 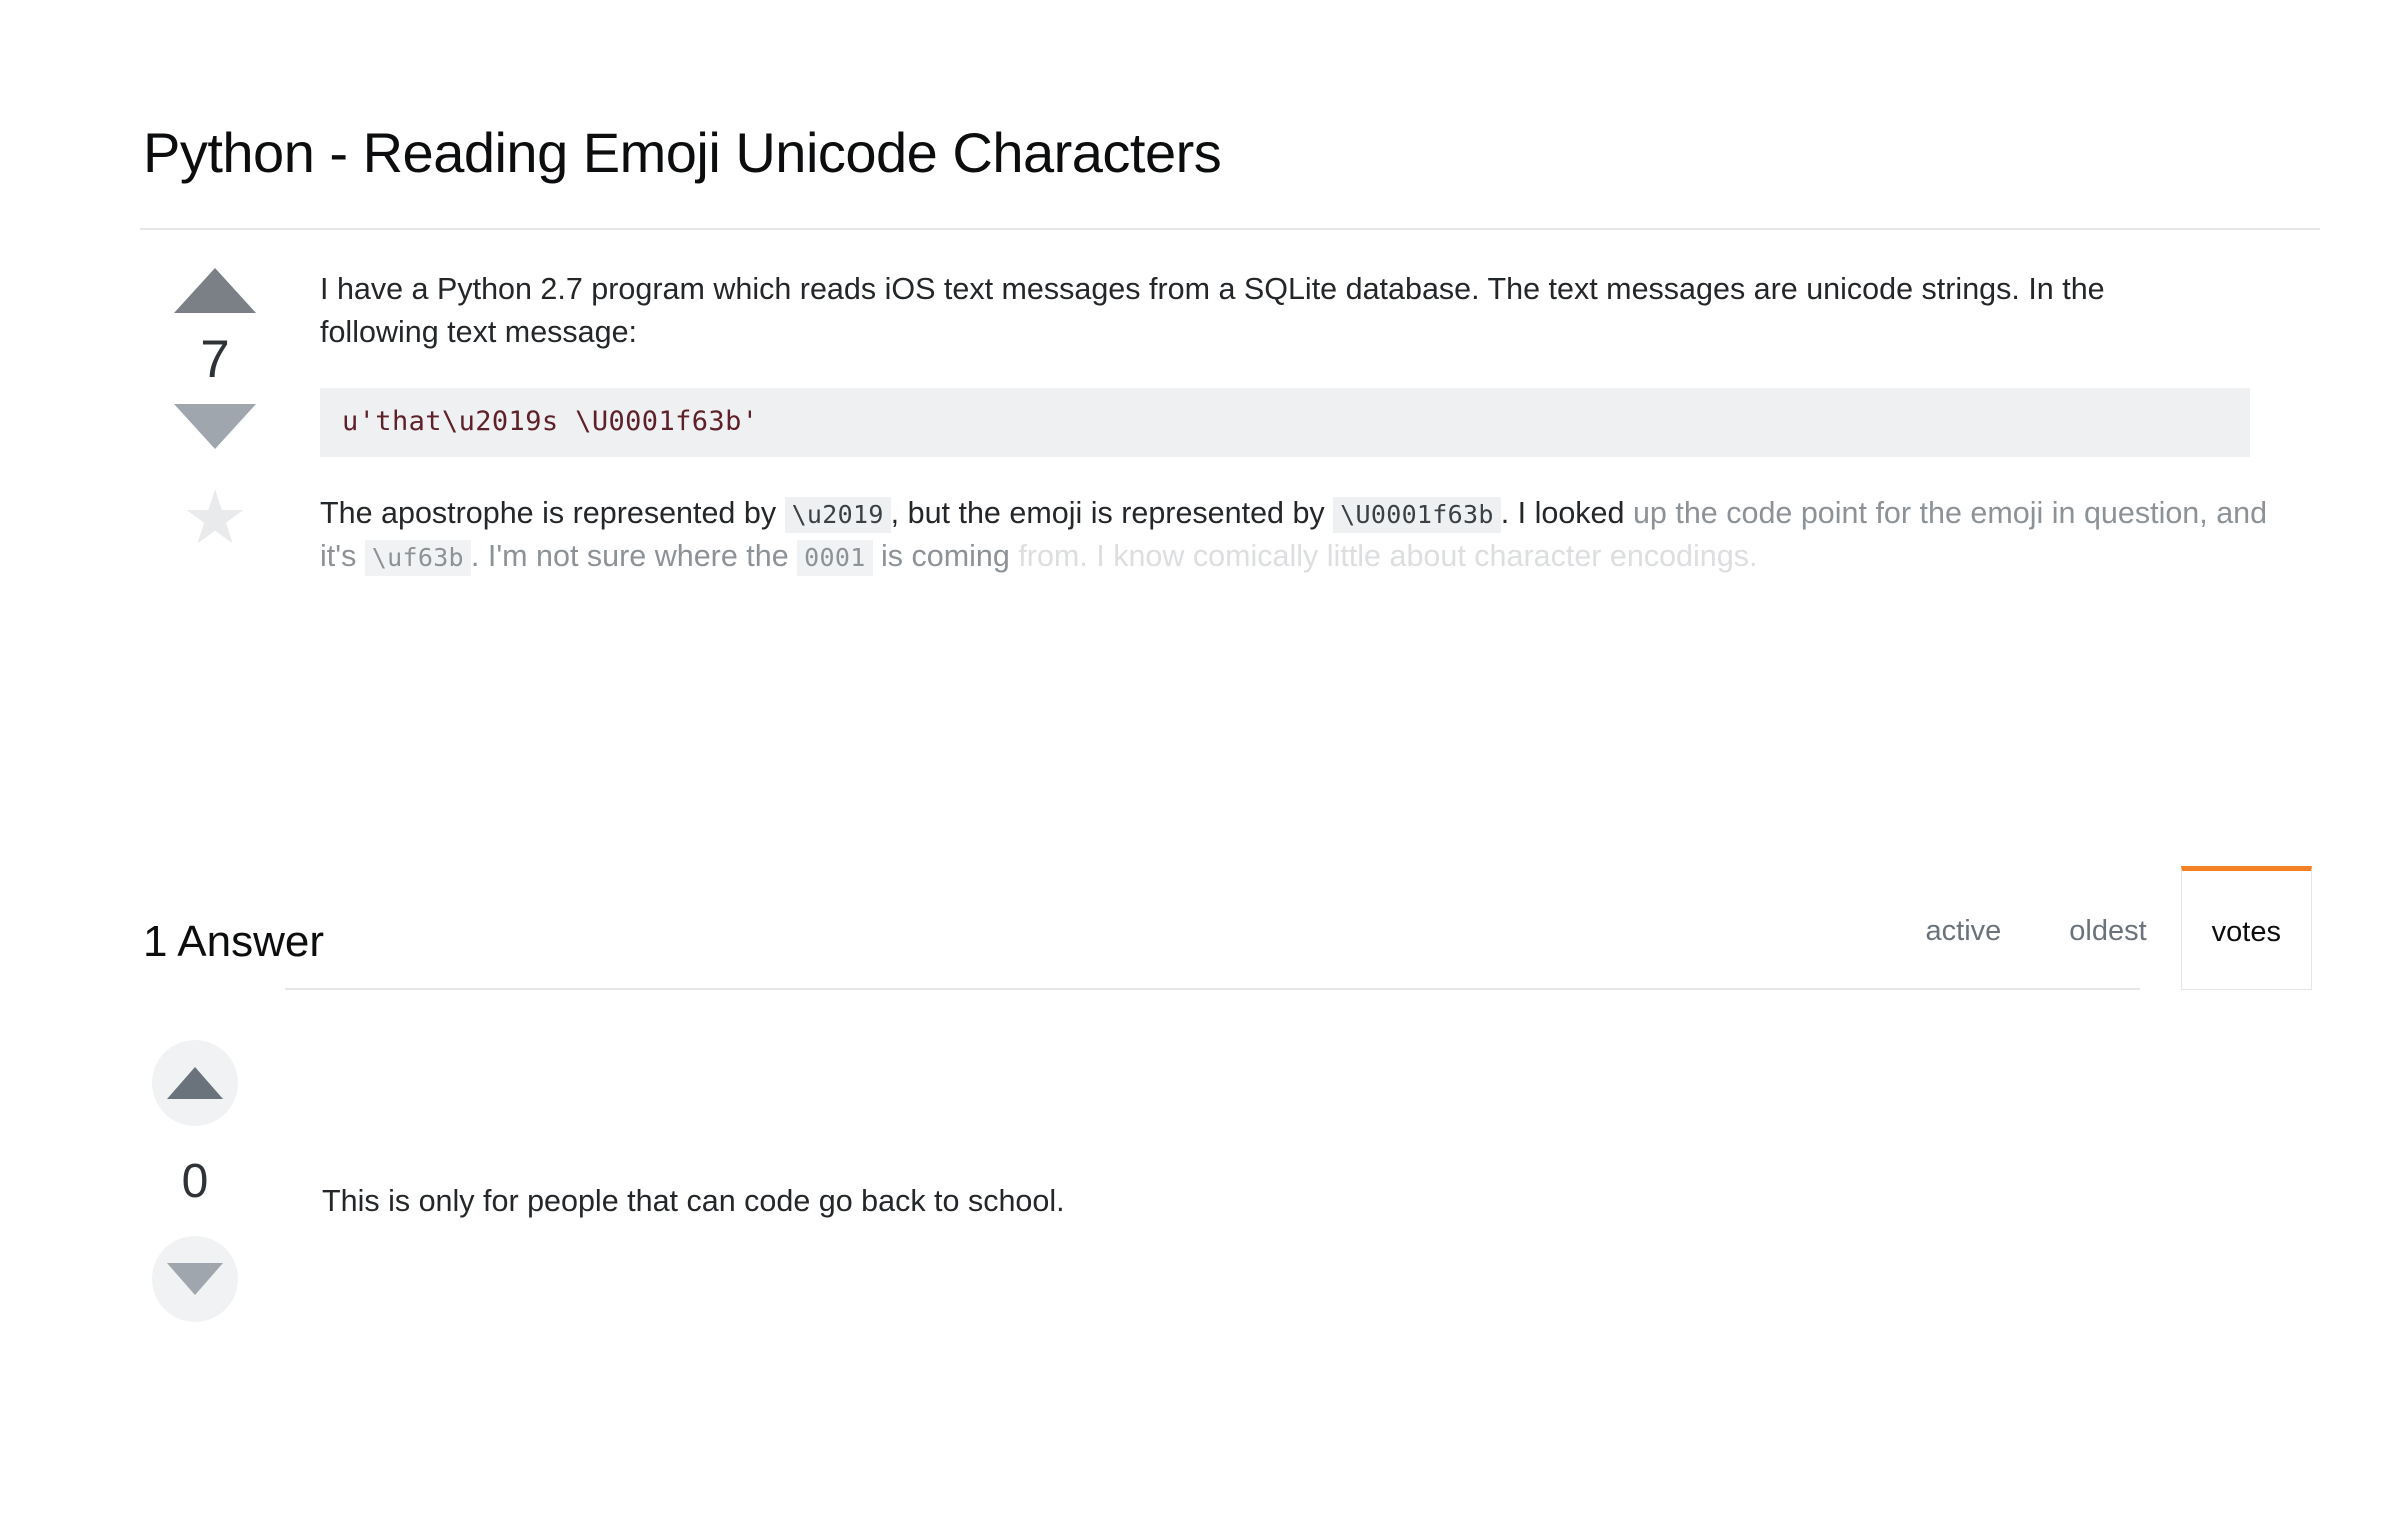 What do you see at coordinates (1112, 512) in the screenshot?
I see `question-text-fragment-2: , but the emoji is represented by` at bounding box center [1112, 512].